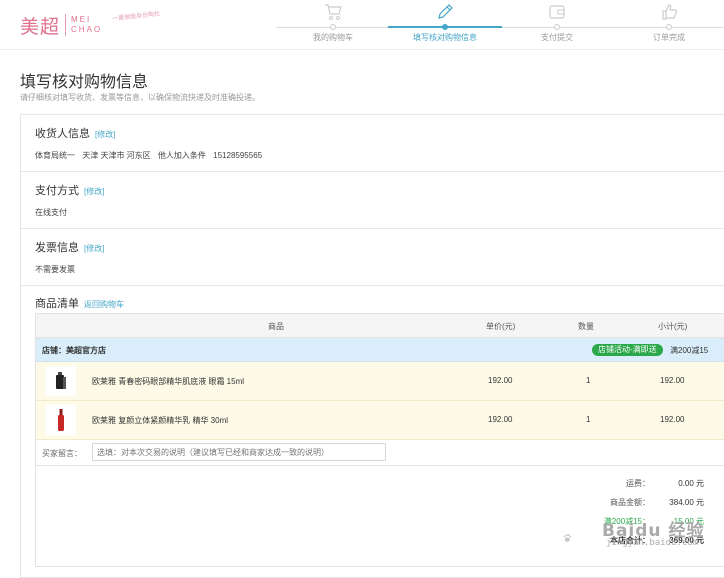 The image size is (724, 578). Describe the element at coordinates (567, 538) in the screenshot. I see `baidu-paw-icon` at that location.